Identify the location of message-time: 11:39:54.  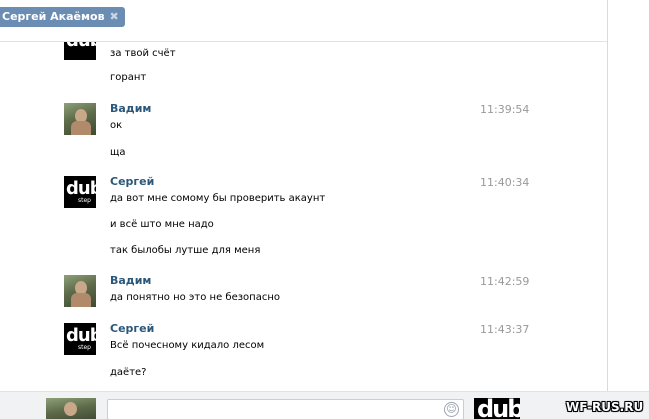
(505, 109).